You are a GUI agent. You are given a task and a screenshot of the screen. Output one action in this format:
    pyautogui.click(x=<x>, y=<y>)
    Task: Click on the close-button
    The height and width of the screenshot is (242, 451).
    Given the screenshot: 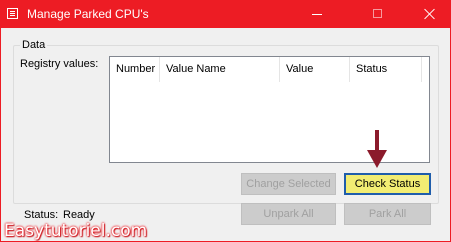 What is the action you would take?
    pyautogui.click(x=430, y=14)
    